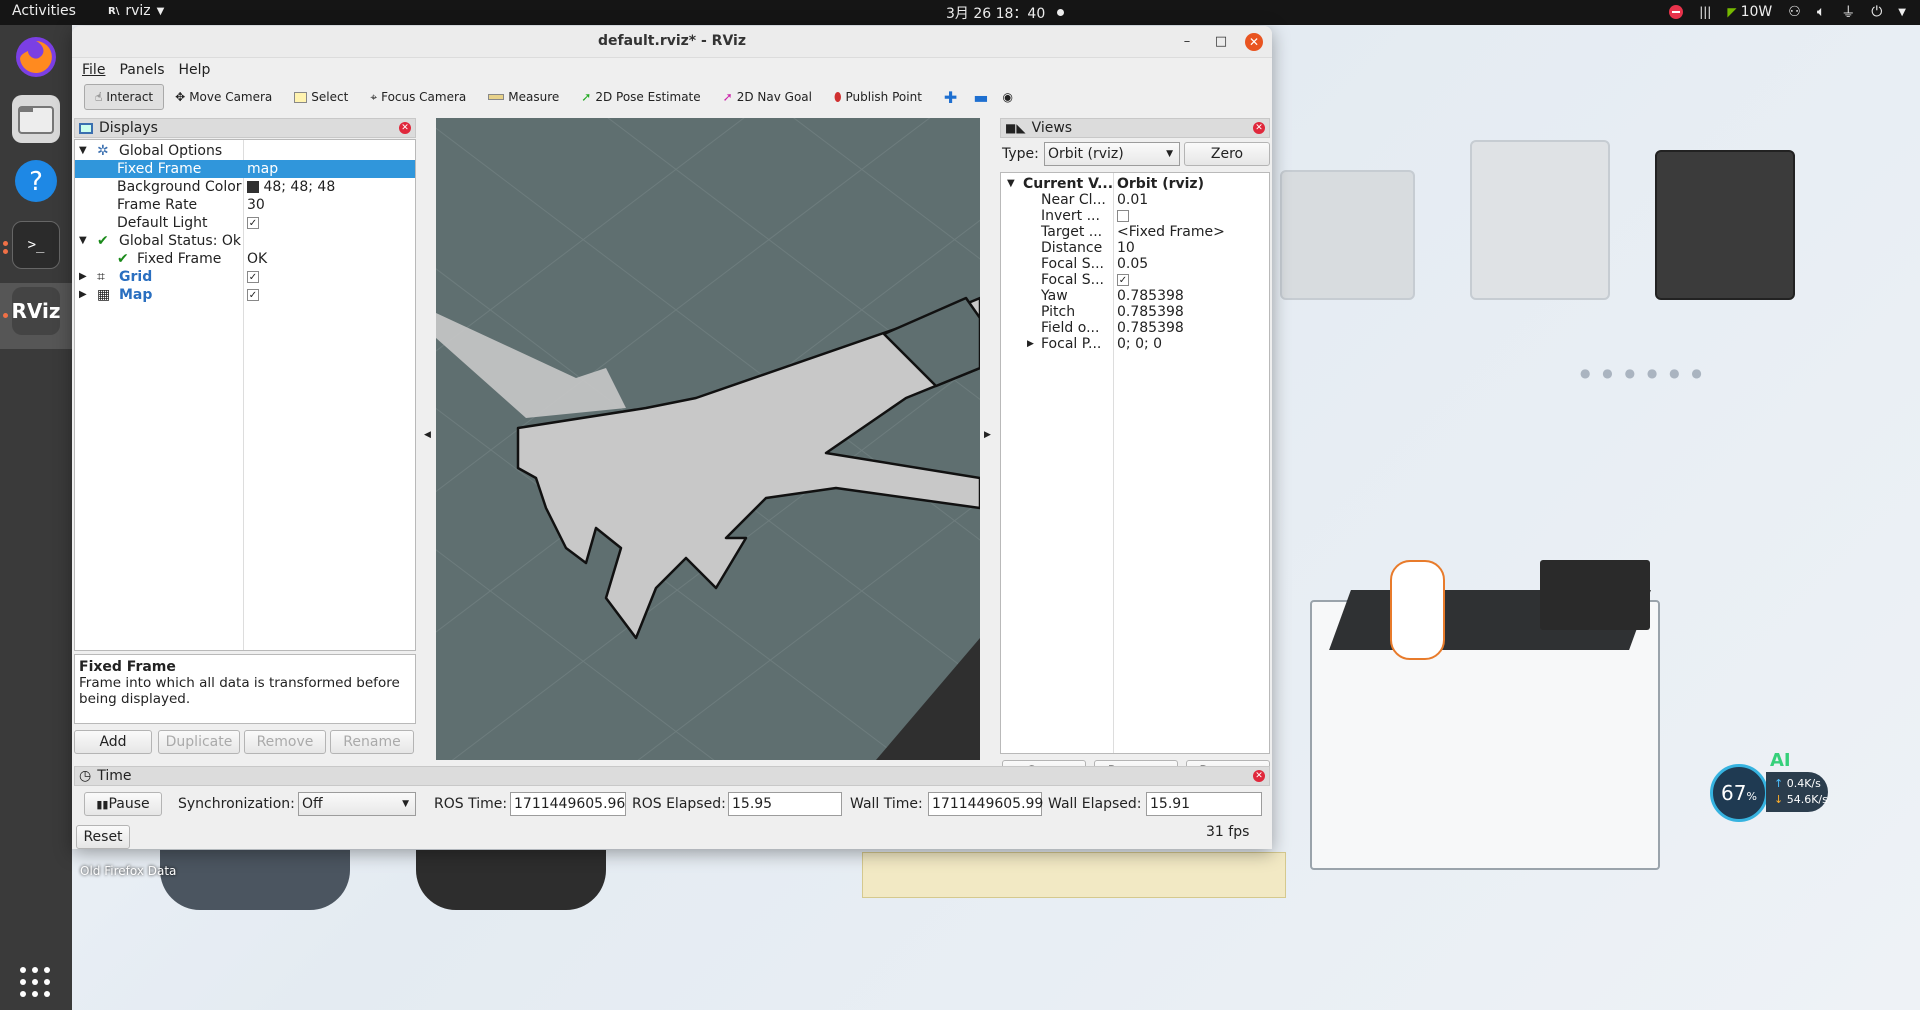  Describe the element at coordinates (124, 97) in the screenshot. I see `tool-interact: ☝ Interact` at that location.